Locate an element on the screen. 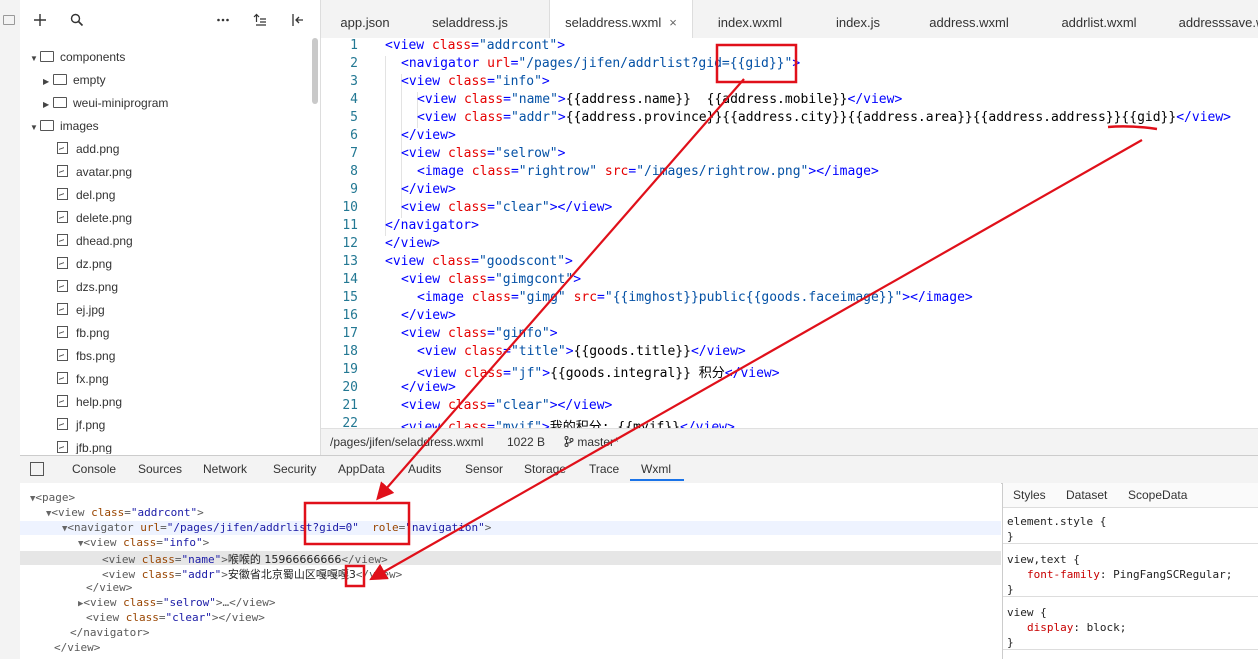  tree-folder: ▶ empty is located at coordinates (74, 80).